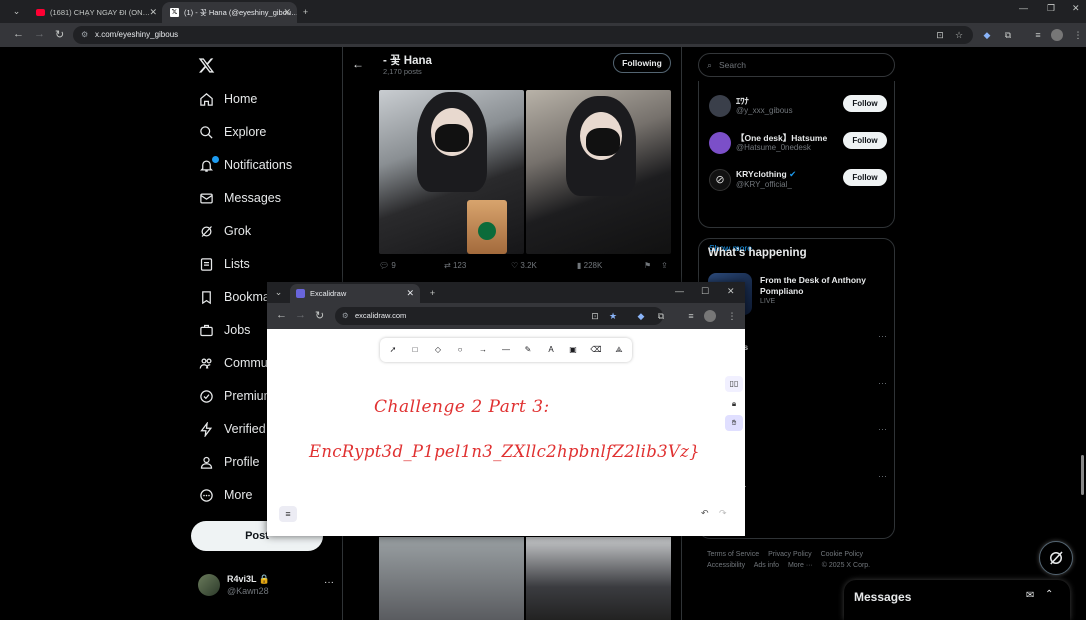  What do you see at coordinates (642, 63) in the screenshot?
I see `following-button: Following` at bounding box center [642, 63].